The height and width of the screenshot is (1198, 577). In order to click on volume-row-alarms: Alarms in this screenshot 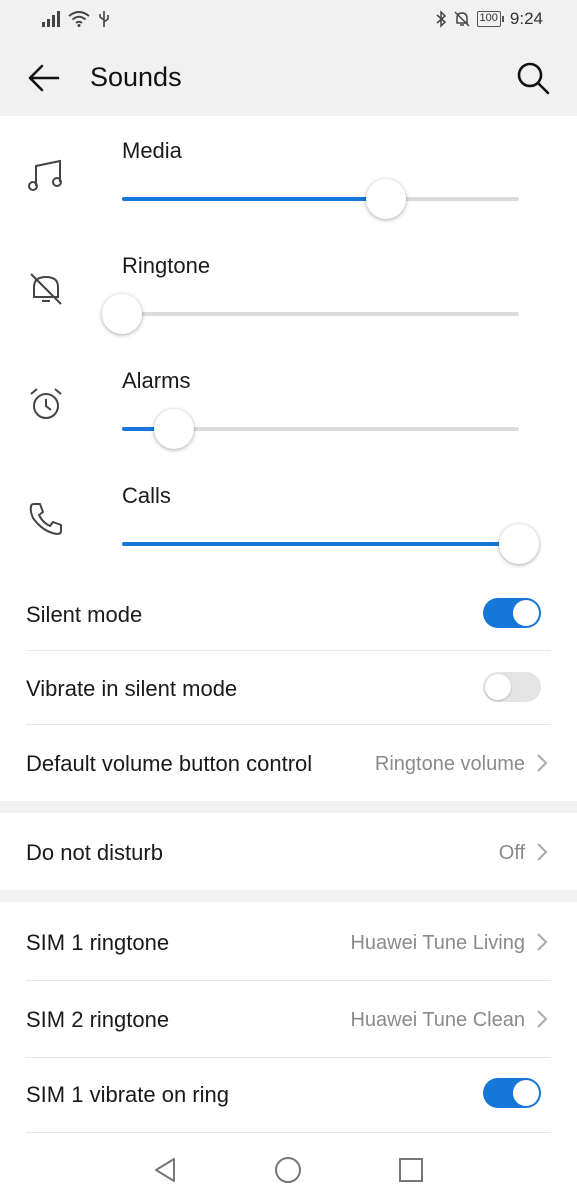, I will do `click(288, 403)`.